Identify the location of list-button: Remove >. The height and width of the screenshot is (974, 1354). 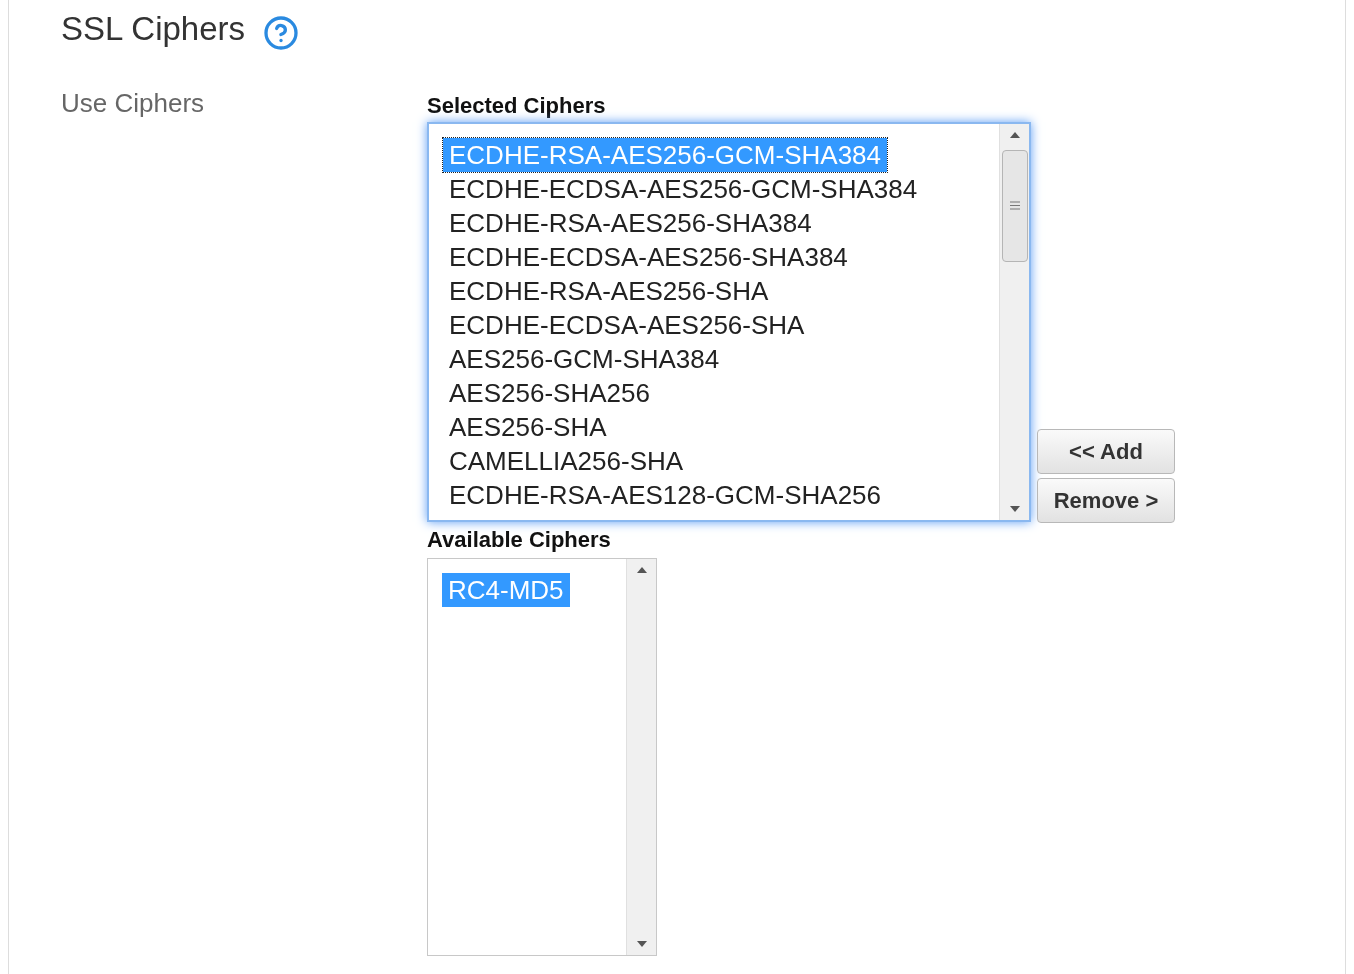
(1106, 500).